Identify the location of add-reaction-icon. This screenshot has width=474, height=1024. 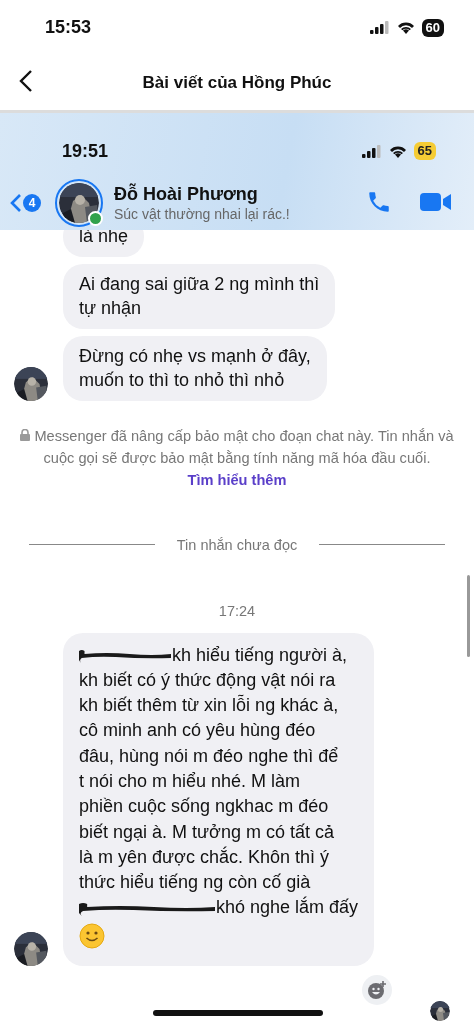
(377, 990).